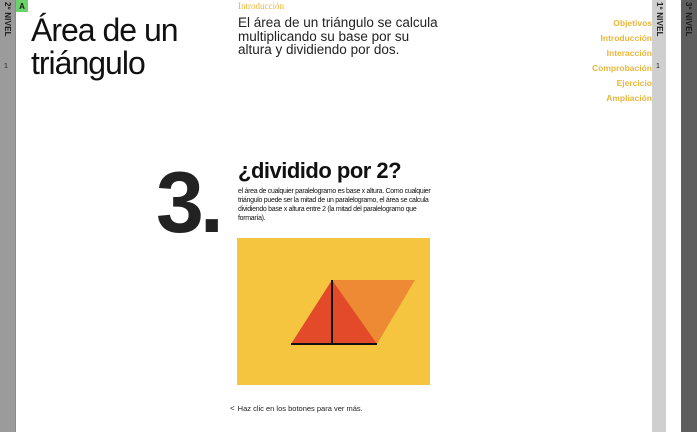 The height and width of the screenshot is (432, 700). I want to click on hint-text: < Haz clic en los botones para ver más., so click(296, 408).